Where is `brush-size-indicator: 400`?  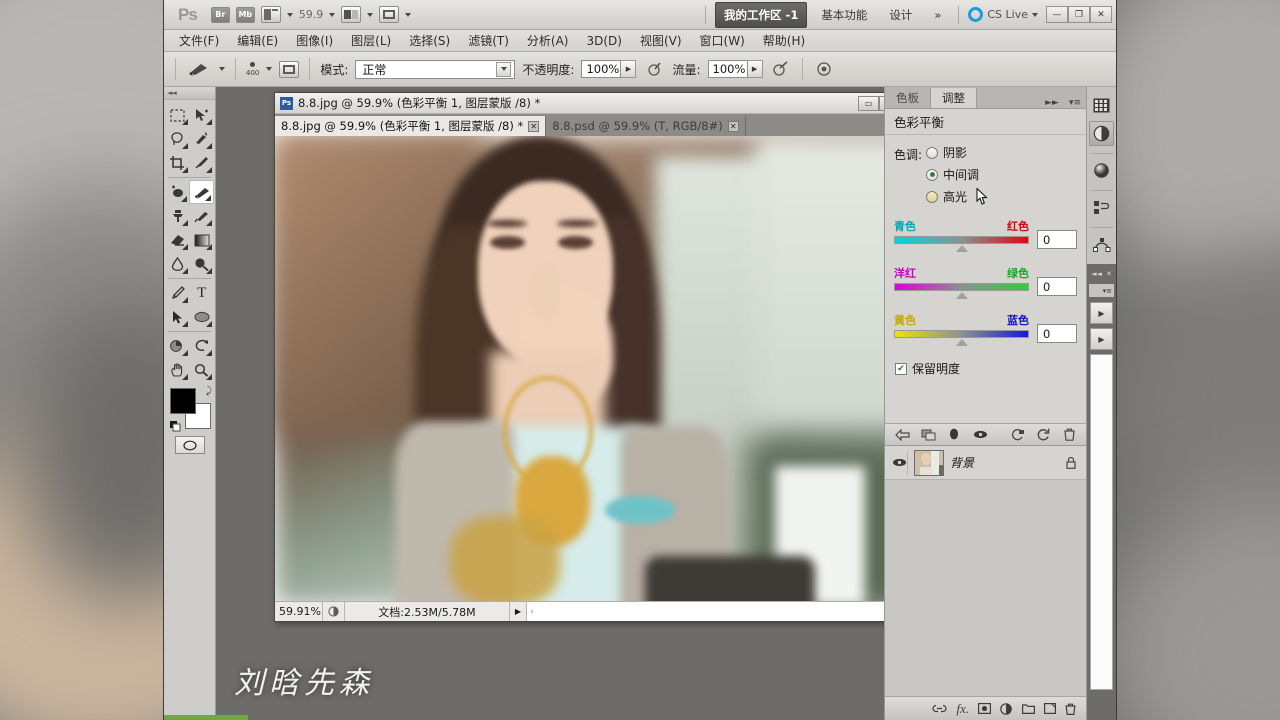
brush-size-indicator: 400 is located at coordinates (252, 69).